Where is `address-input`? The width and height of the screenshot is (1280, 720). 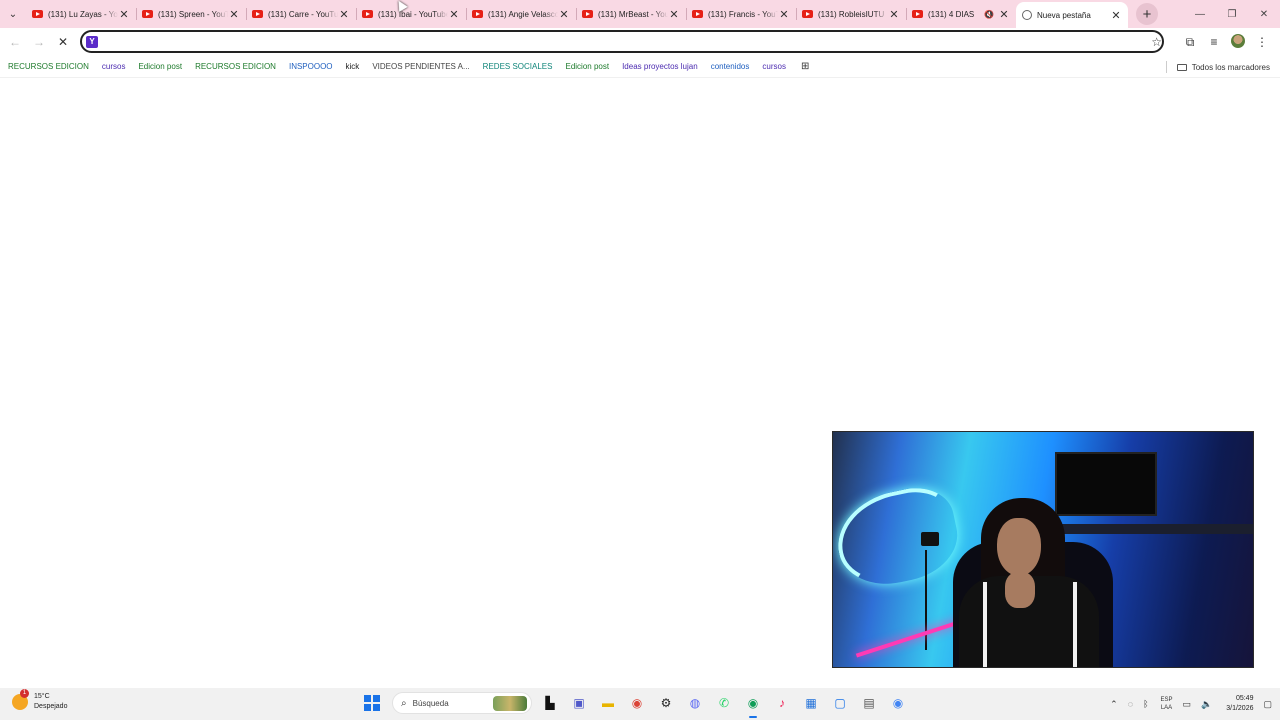 address-input is located at coordinates (627, 41).